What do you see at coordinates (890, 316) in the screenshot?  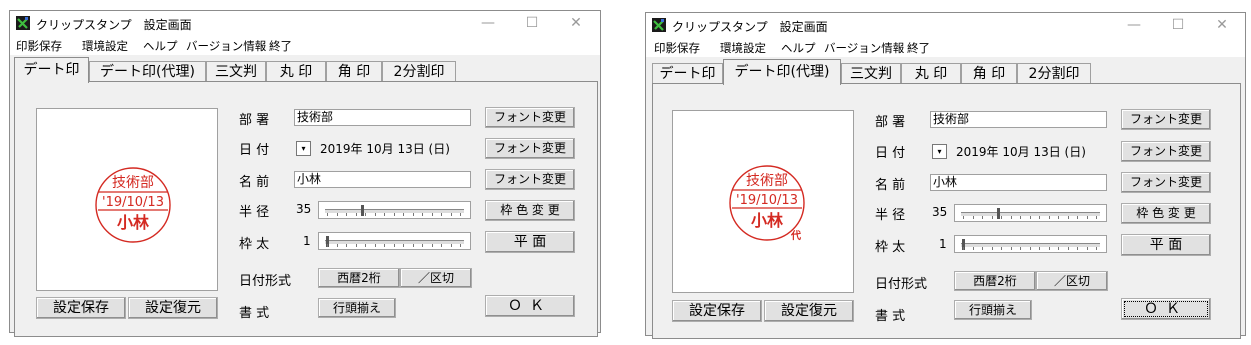 I see `format-label: 書 式` at bounding box center [890, 316].